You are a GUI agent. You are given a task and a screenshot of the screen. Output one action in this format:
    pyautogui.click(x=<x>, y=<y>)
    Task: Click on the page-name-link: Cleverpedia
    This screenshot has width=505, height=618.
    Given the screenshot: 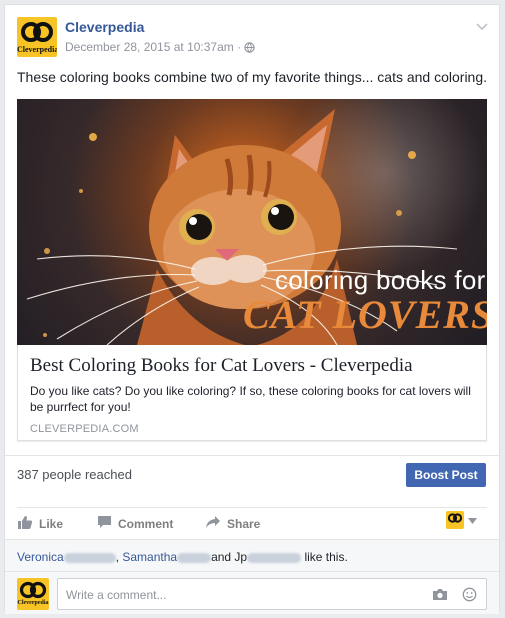 What is the action you would take?
    pyautogui.click(x=104, y=27)
    